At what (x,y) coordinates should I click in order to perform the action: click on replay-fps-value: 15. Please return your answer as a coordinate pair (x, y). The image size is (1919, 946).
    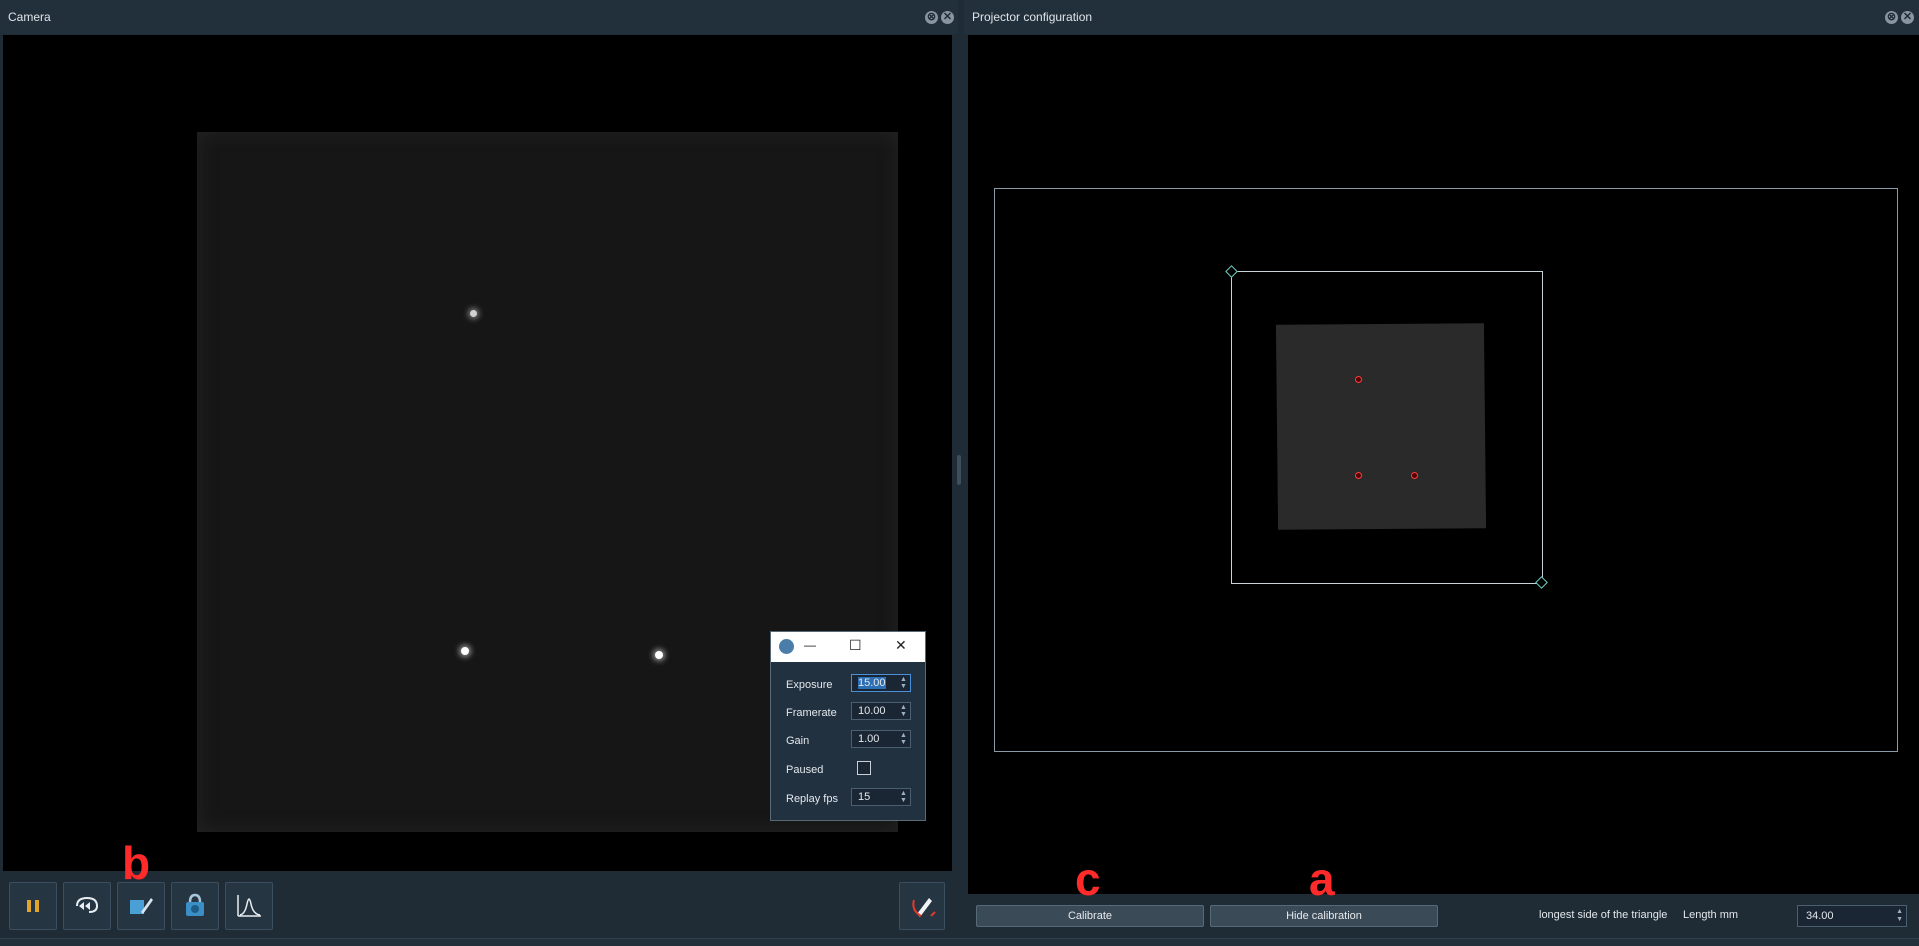
    Looking at the image, I should click on (864, 797).